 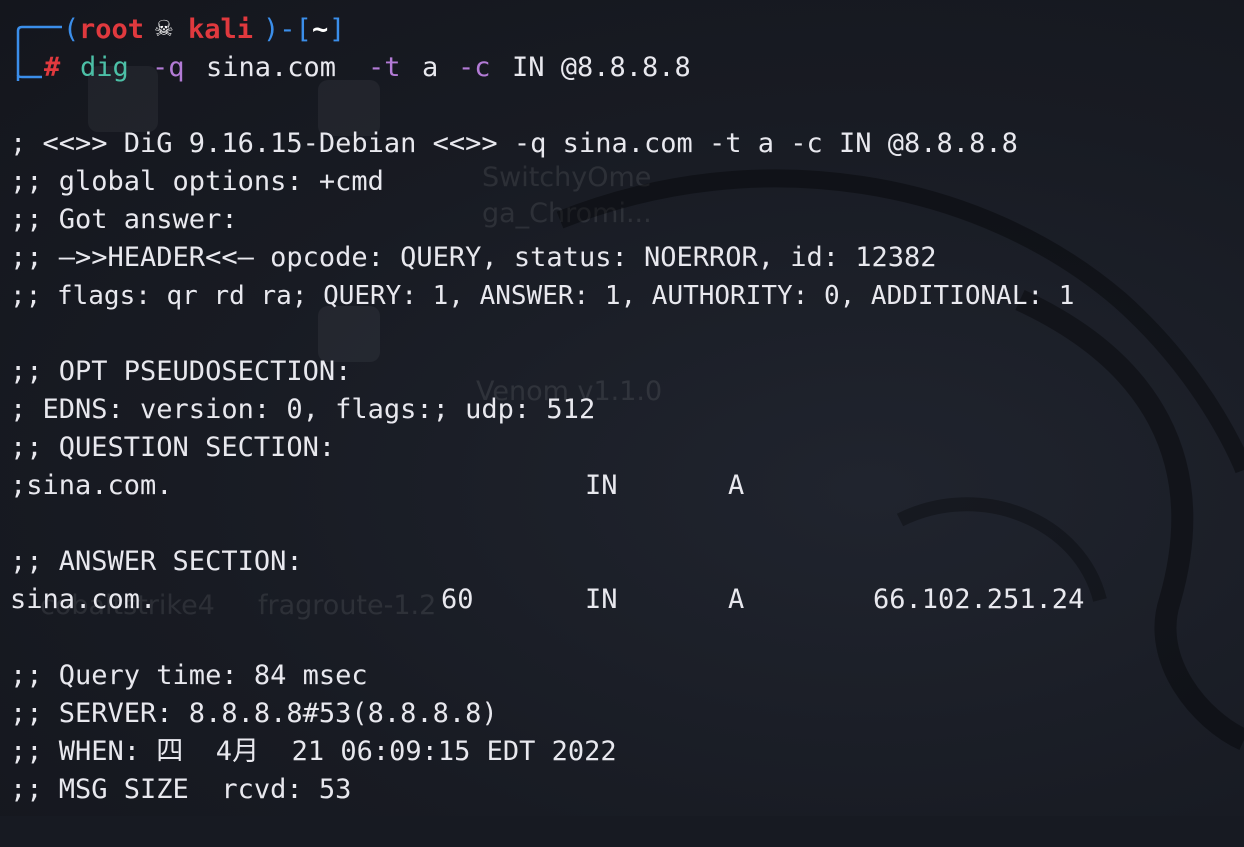 I want to click on command-flag-c: -c, so click(x=474, y=67).